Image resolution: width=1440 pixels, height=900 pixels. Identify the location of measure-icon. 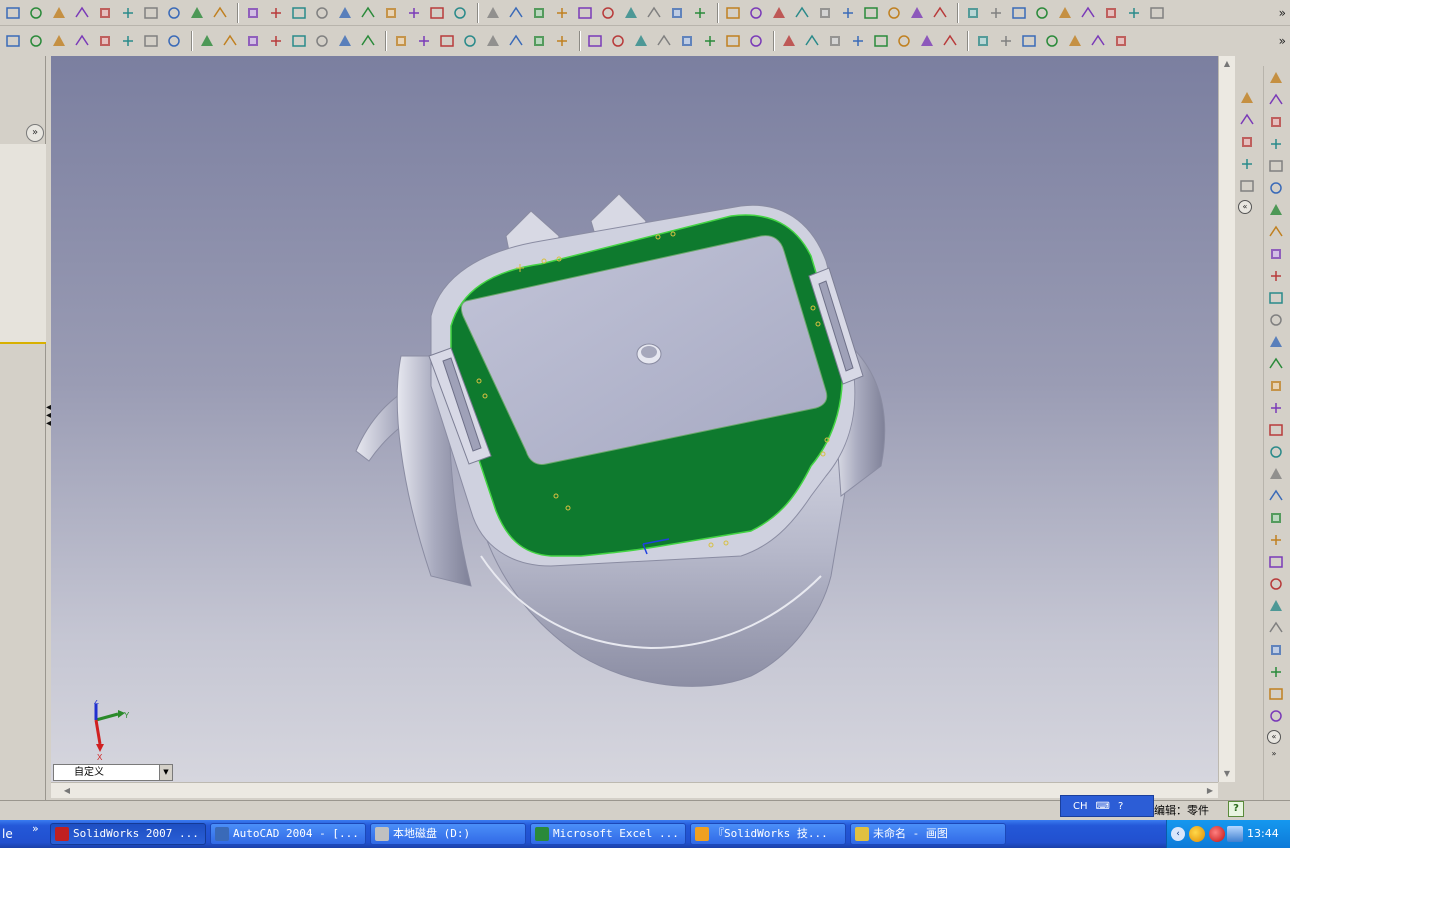
(1029, 41).